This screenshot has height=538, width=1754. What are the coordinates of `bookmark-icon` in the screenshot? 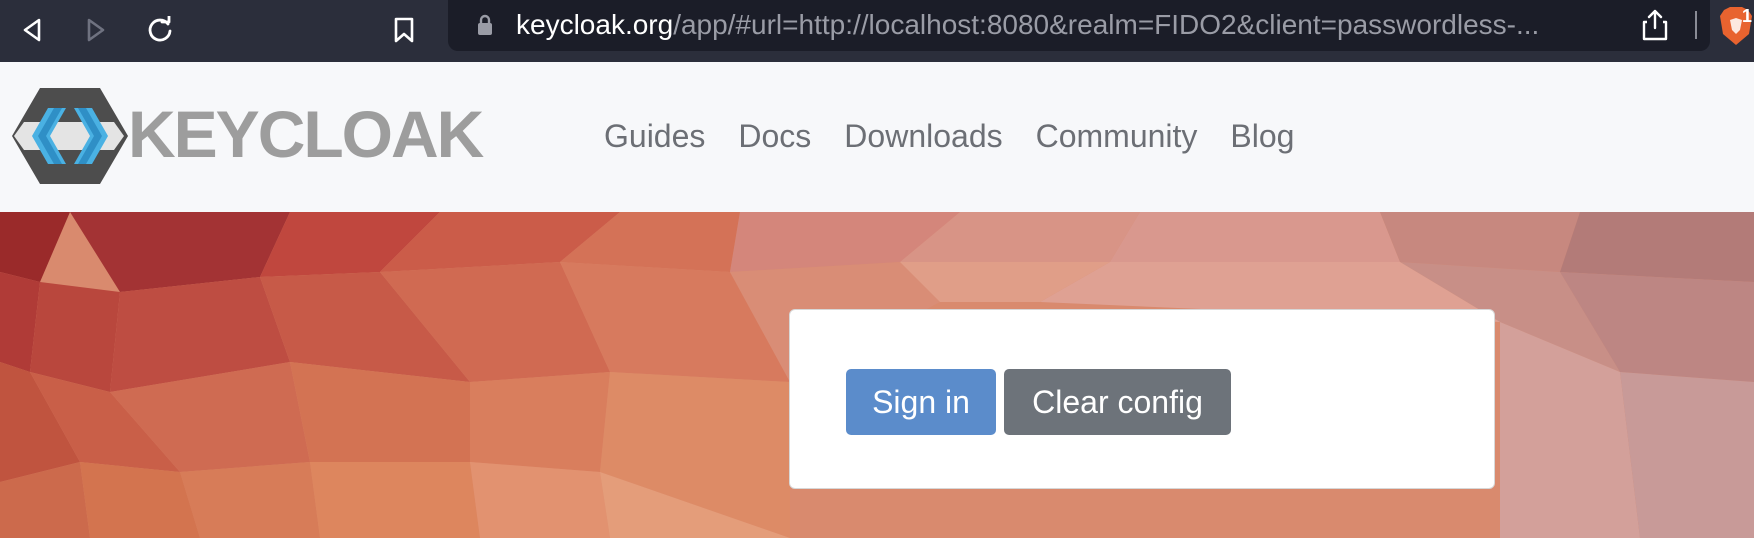 It's located at (404, 30).